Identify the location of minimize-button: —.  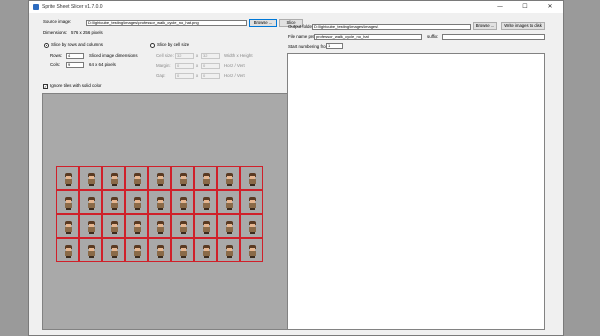
(500, 7).